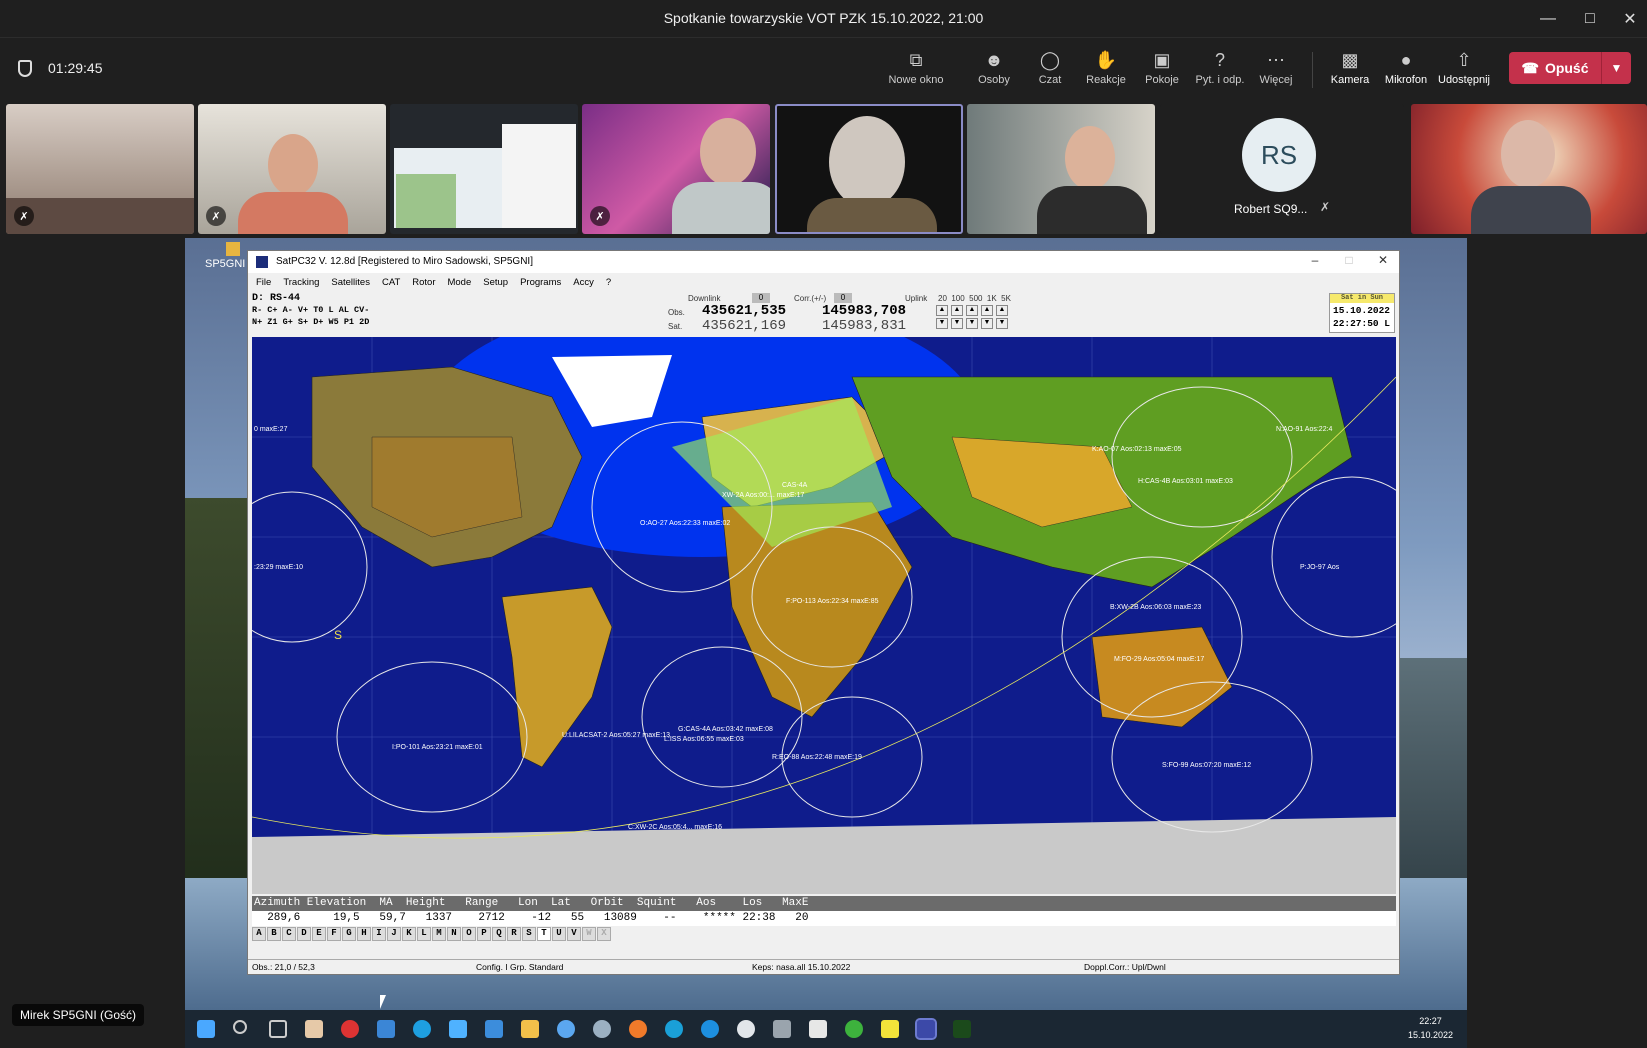 Image resolution: width=1647 pixels, height=1048 pixels. I want to click on taskbar-time: 22:27, so click(1430, 1021).